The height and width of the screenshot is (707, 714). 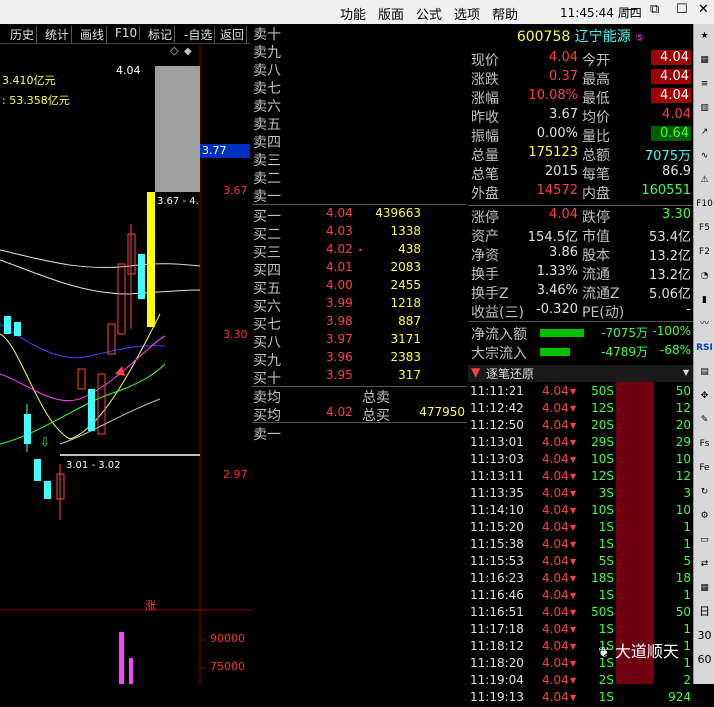 I want to click on wave-icon: 〰, so click(x=704, y=324).